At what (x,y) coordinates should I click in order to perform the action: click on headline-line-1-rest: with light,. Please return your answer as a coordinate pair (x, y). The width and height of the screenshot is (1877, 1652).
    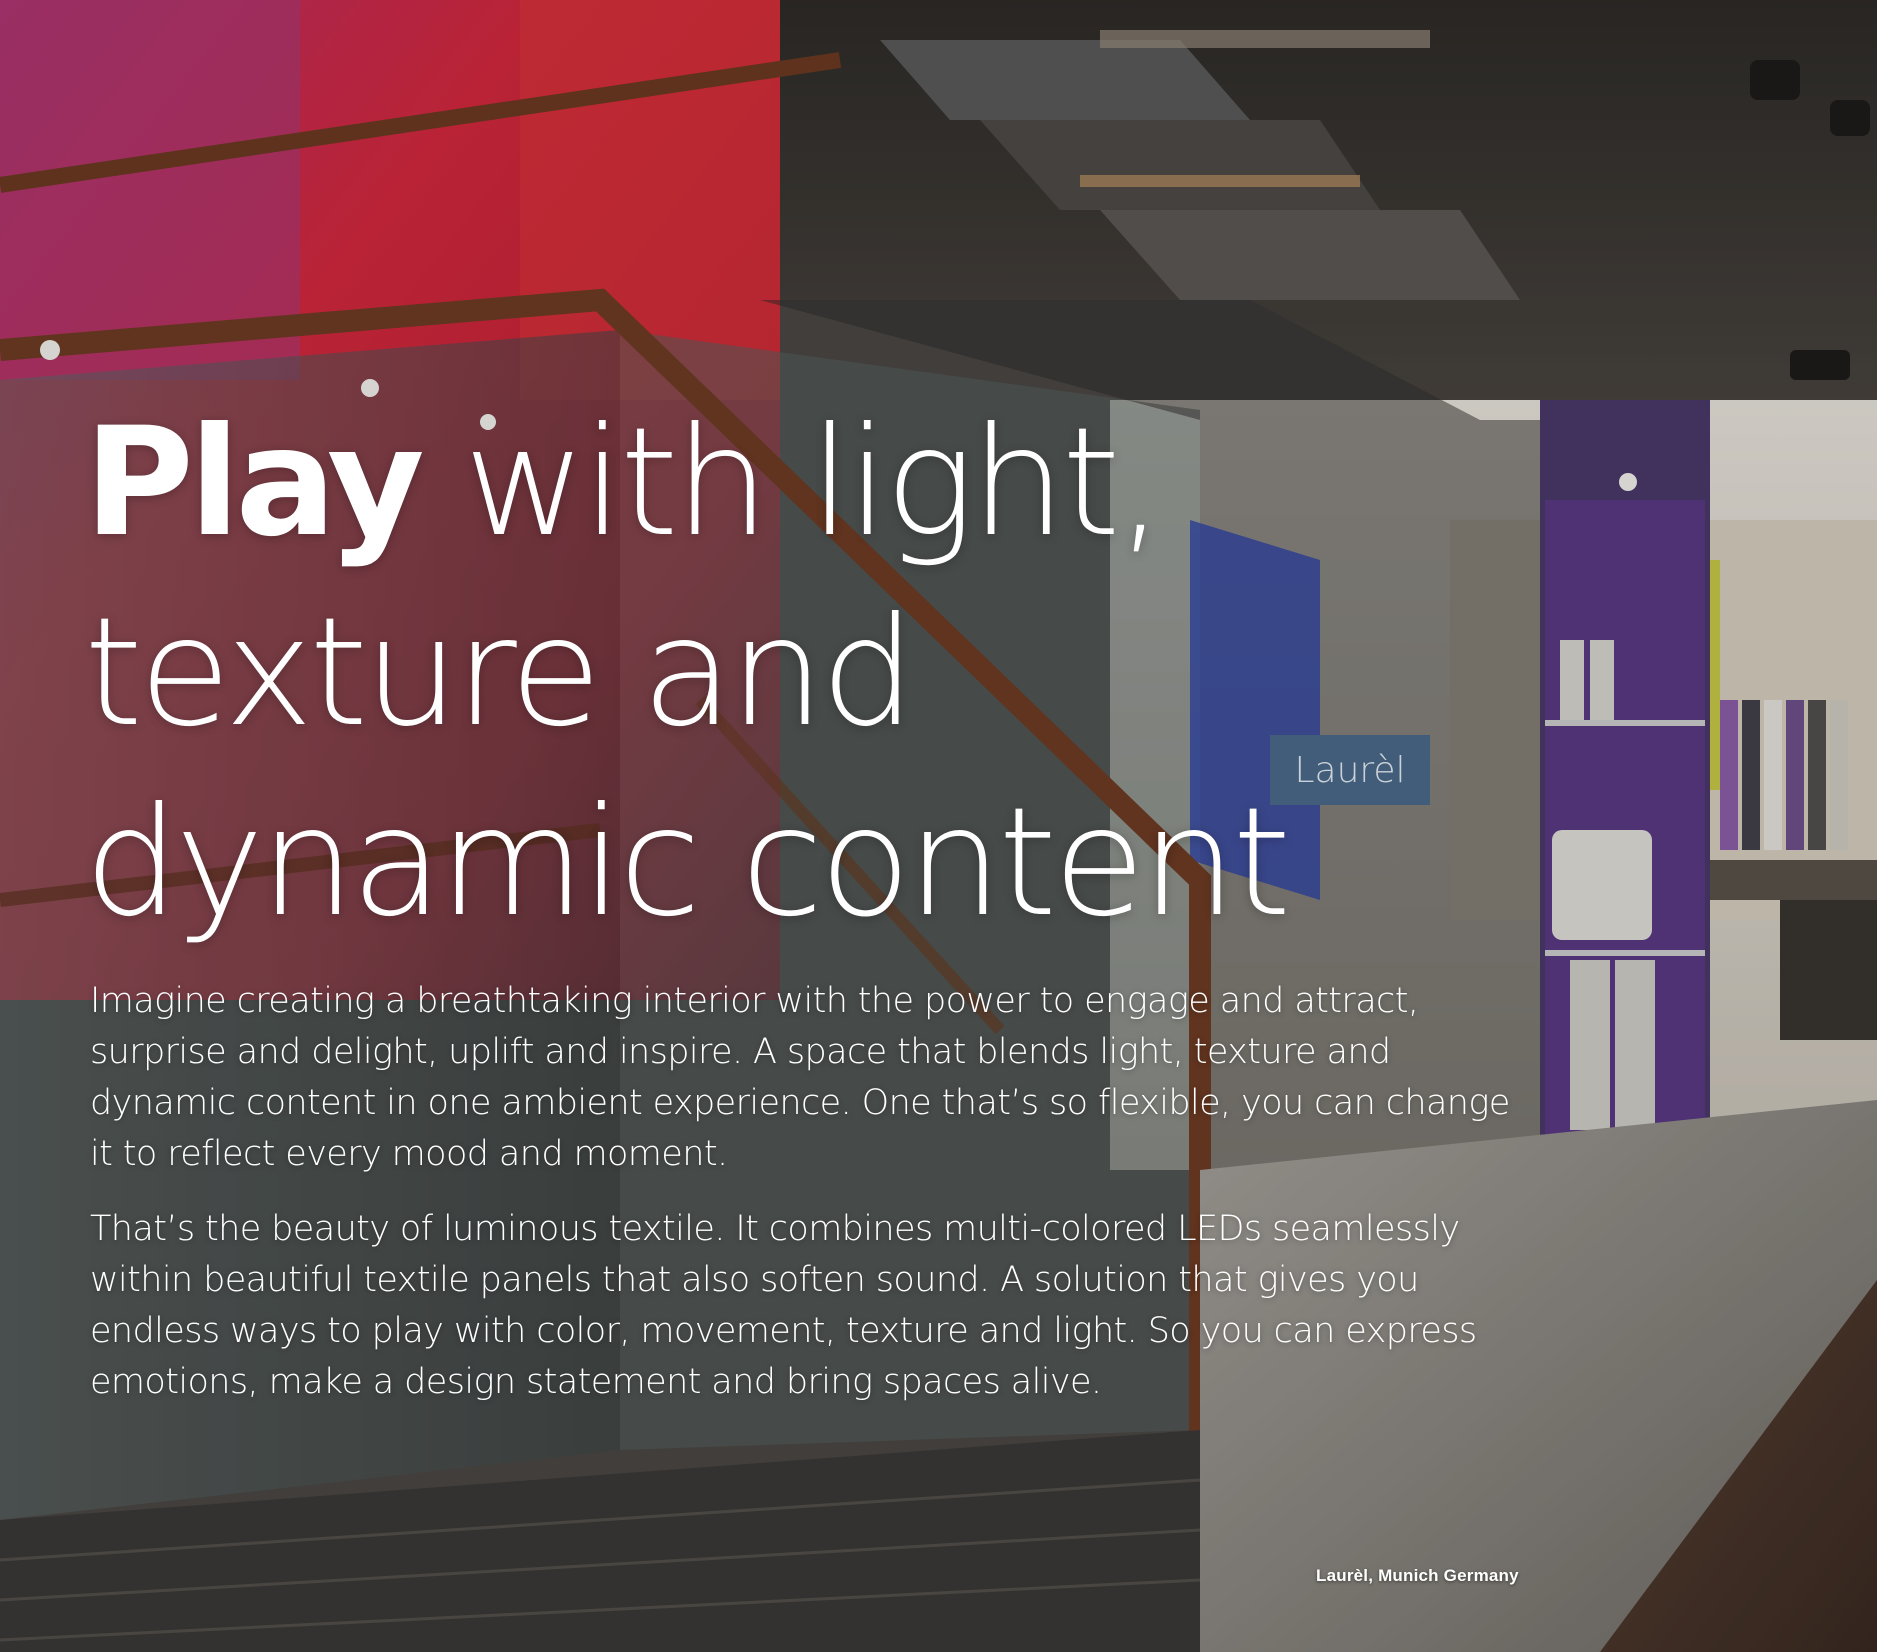
    Looking at the image, I should click on (791, 483).